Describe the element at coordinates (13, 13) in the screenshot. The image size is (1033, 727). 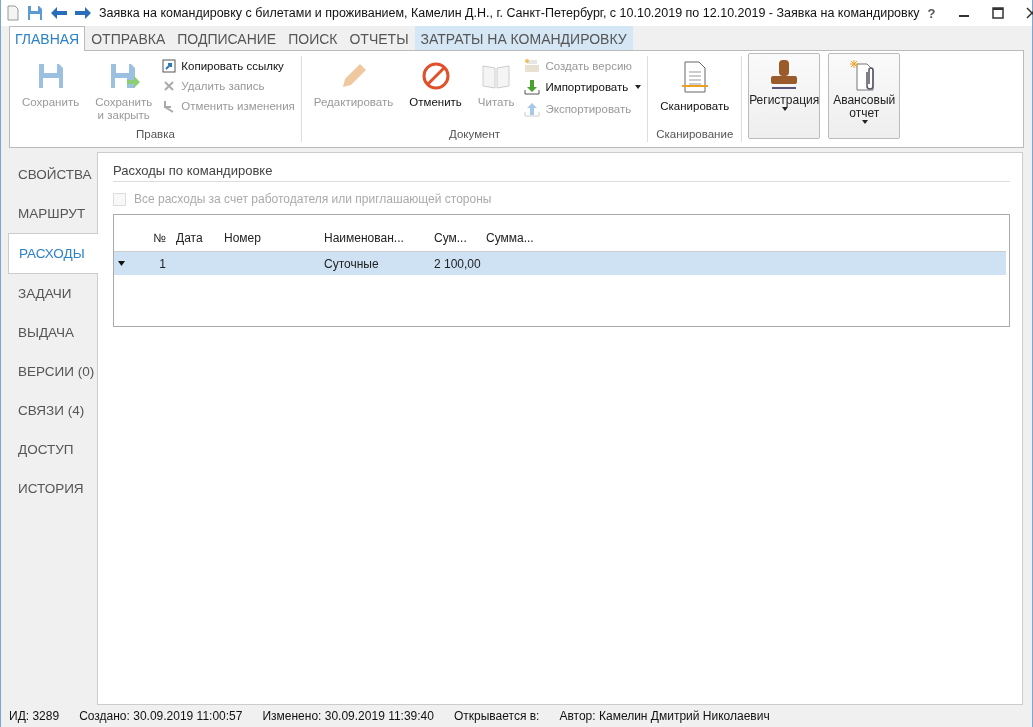
I see `document-icon` at that location.